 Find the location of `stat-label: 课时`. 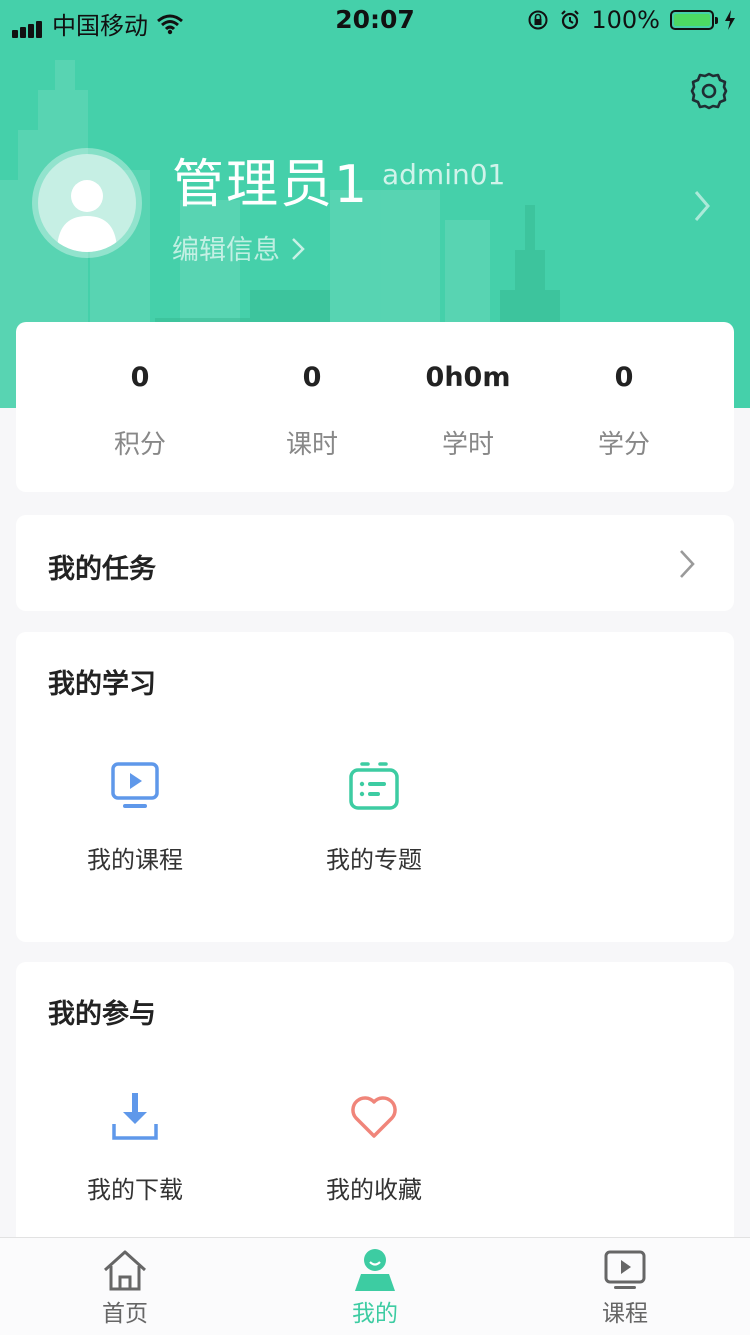

stat-label: 课时 is located at coordinates (311, 445).